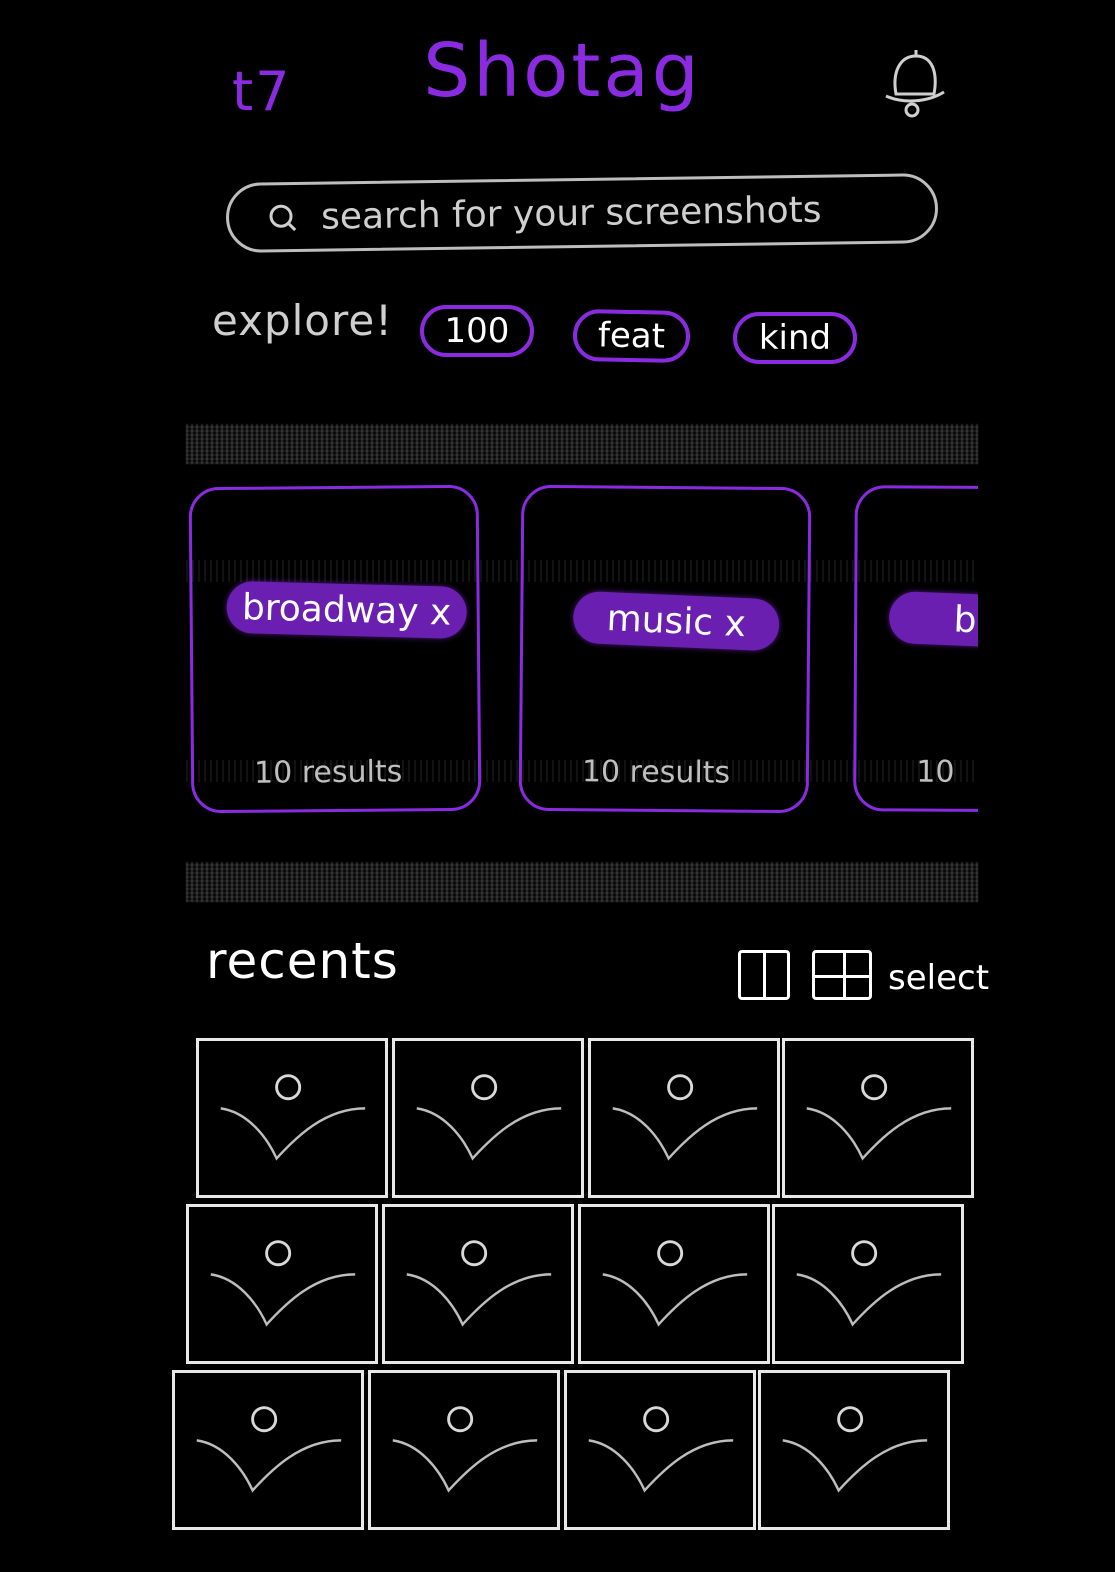 The width and height of the screenshot is (1115, 1572). What do you see at coordinates (347, 610) in the screenshot?
I see `collection-tag: broadway x` at bounding box center [347, 610].